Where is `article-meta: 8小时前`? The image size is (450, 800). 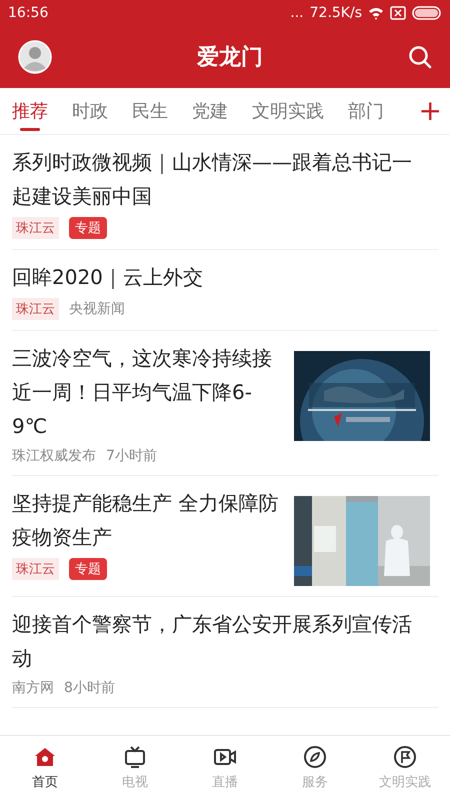 article-meta: 8小时前 is located at coordinates (89, 688).